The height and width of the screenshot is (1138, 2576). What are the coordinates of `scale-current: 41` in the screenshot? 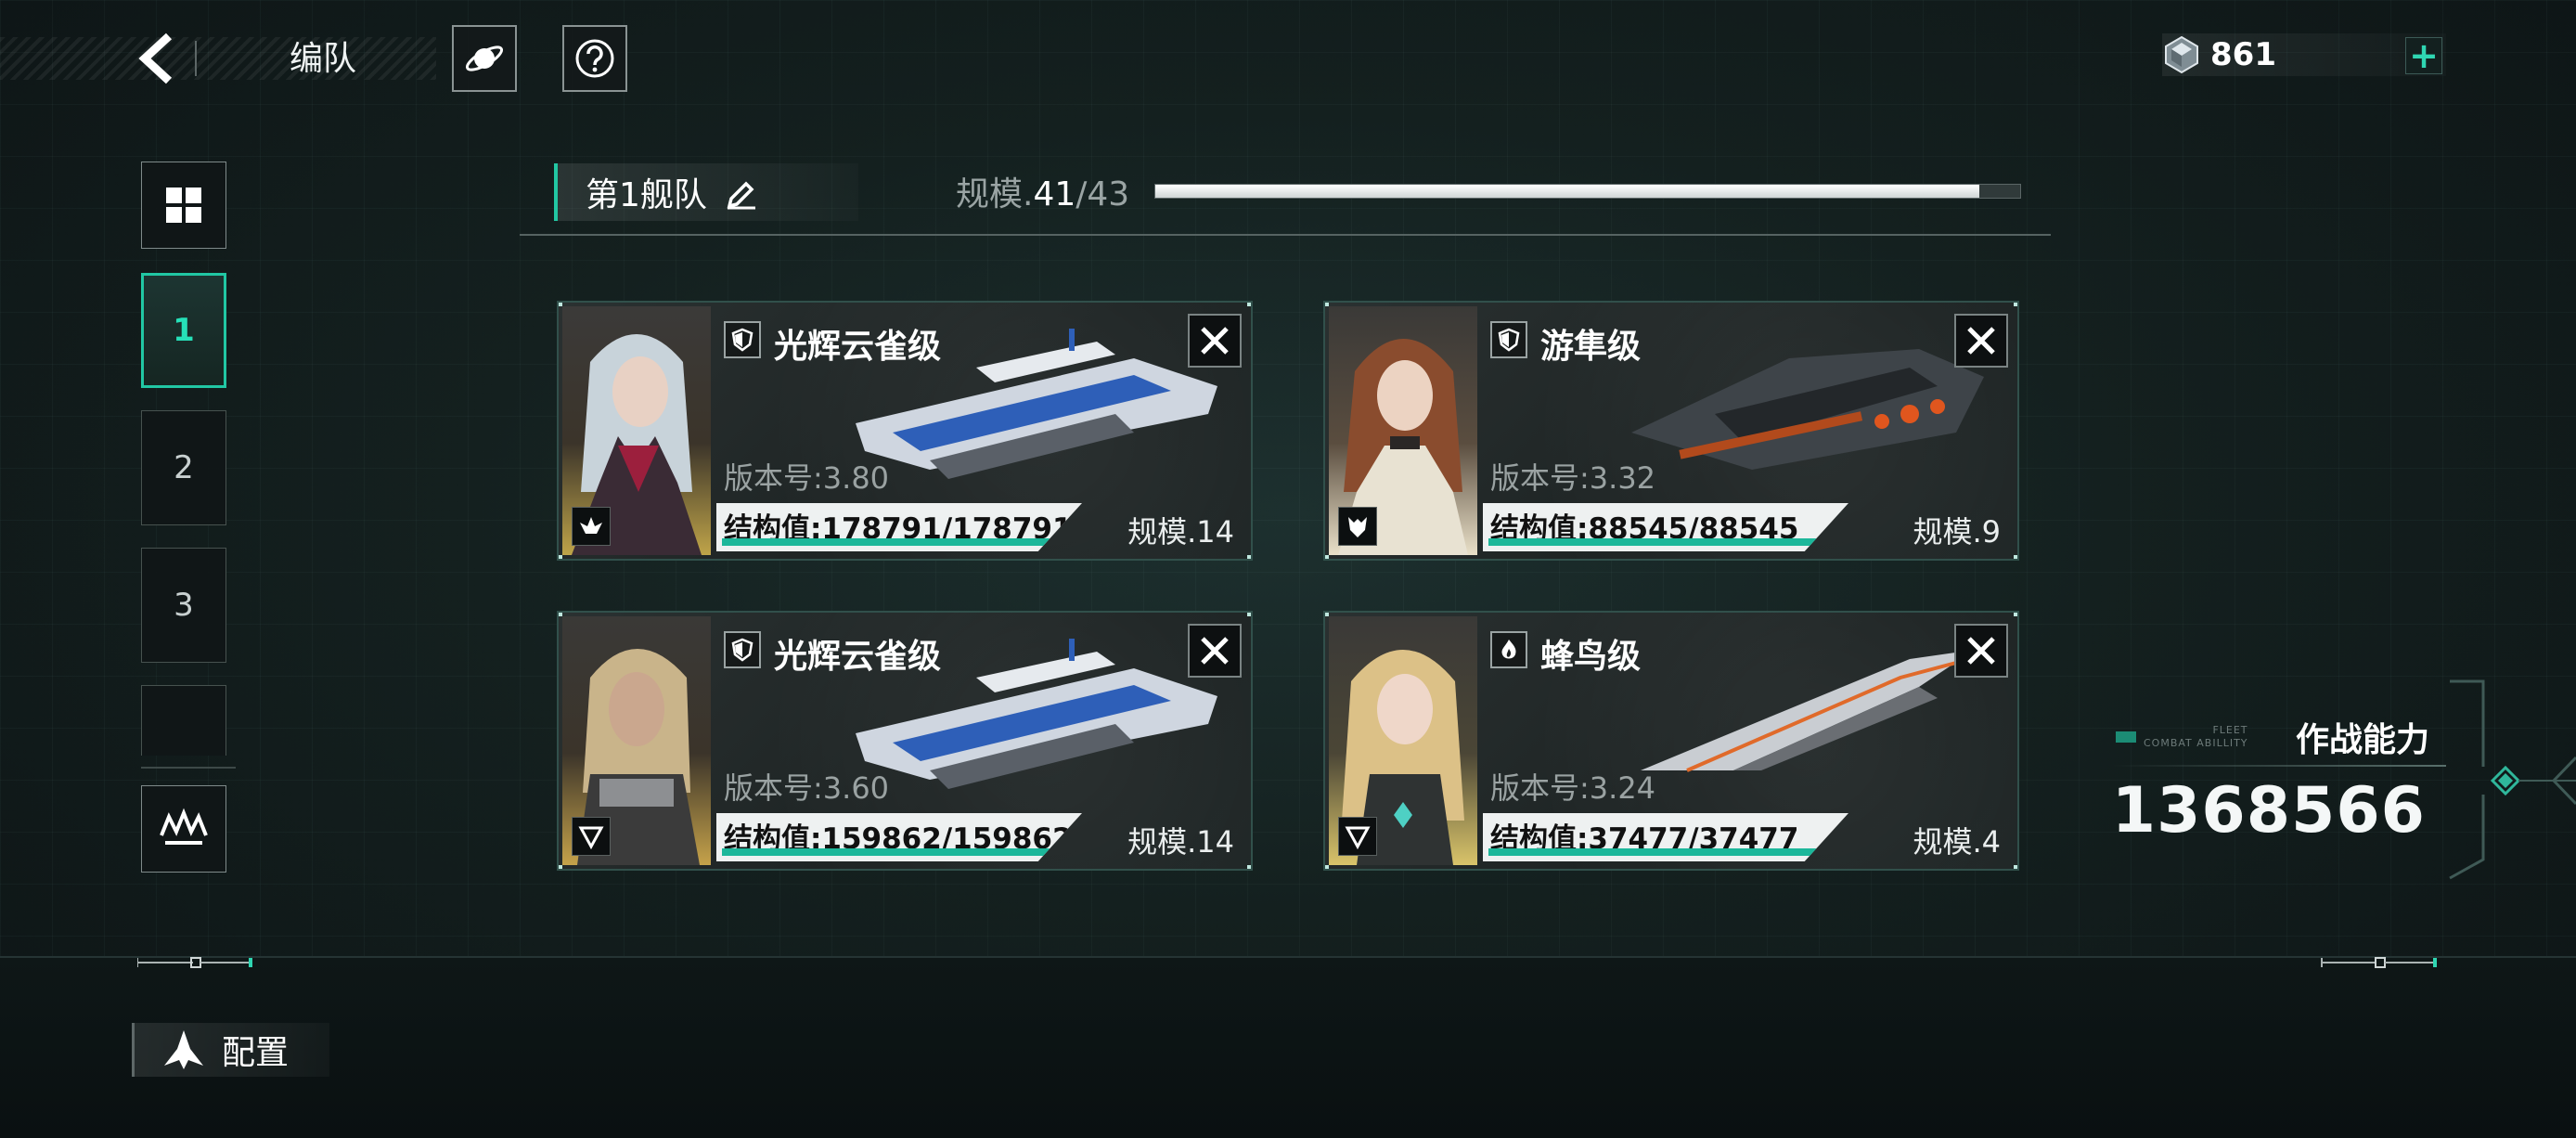 It's located at (1054, 194).